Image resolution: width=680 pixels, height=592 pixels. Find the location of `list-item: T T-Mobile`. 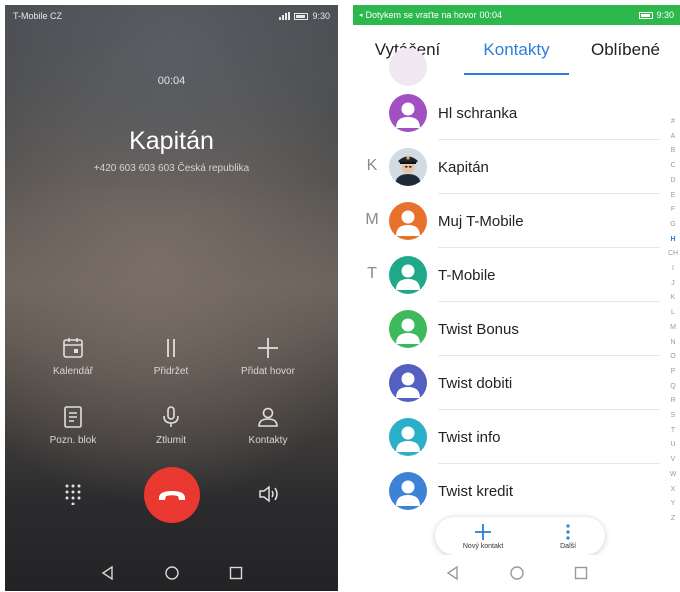

list-item: T T-Mobile is located at coordinates (516, 275).